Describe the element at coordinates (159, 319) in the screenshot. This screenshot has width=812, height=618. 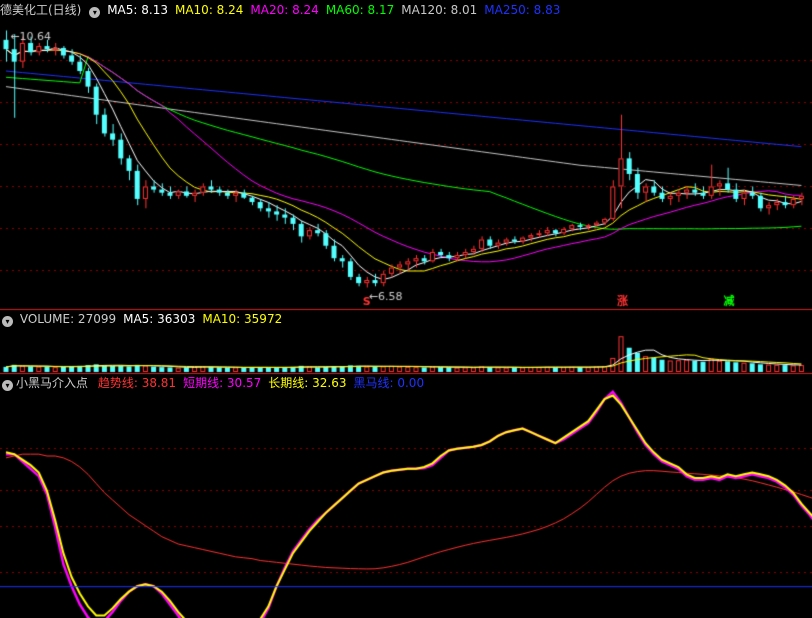
I see `legend-item-ma5: MA5: 36303` at that location.